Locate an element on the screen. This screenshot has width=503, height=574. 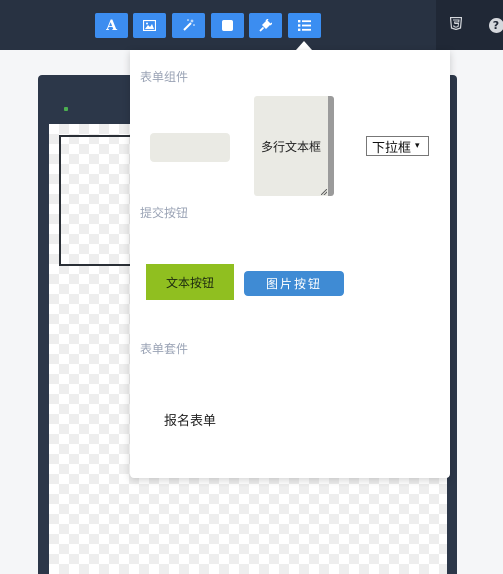
textarea-component: 多行文本框 is located at coordinates (294, 146).